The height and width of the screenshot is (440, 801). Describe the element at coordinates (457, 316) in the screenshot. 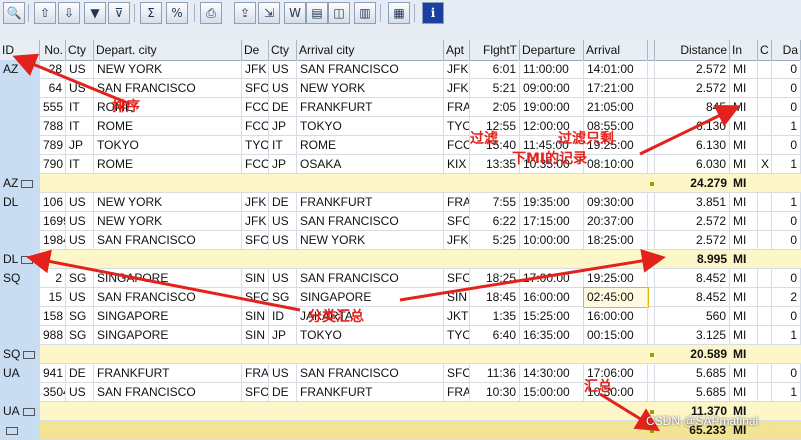

I see `cell-apt: JKT` at that location.